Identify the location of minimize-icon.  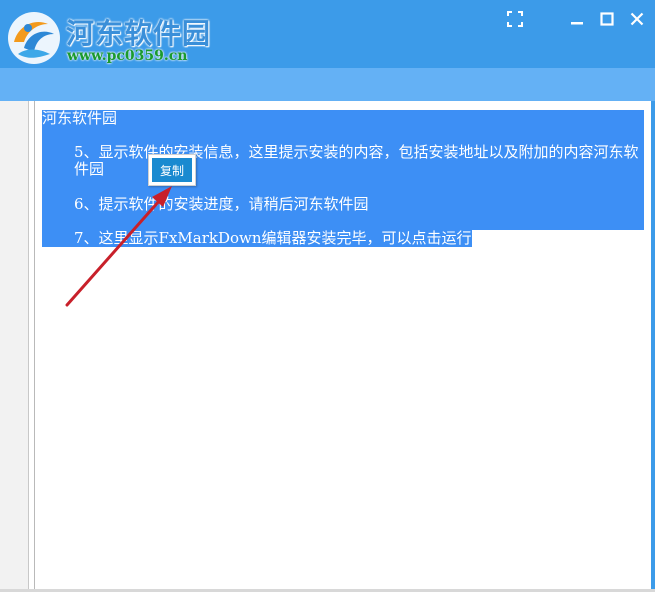
(577, 23).